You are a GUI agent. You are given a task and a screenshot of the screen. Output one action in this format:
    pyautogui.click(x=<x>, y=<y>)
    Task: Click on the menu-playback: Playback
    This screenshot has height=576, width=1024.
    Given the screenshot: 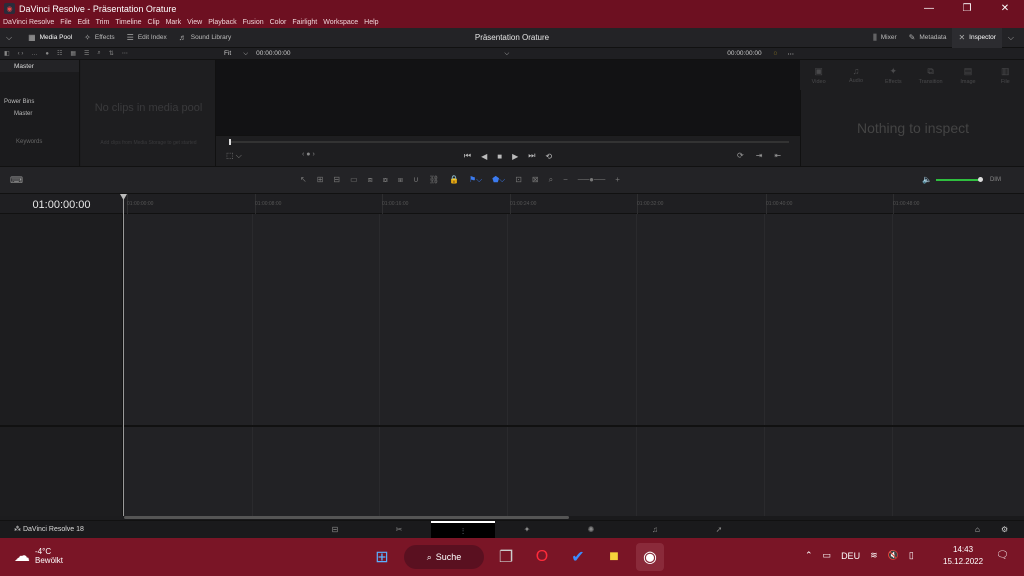 What is the action you would take?
    pyautogui.click(x=222, y=22)
    